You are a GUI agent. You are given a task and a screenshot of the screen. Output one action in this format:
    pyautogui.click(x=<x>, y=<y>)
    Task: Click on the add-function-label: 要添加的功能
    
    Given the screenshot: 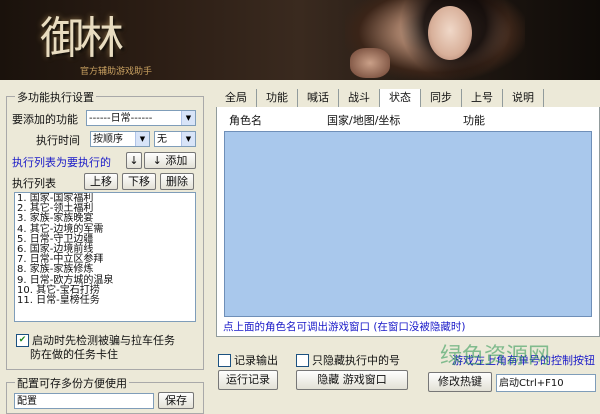 What is the action you would take?
    pyautogui.click(x=45, y=119)
    